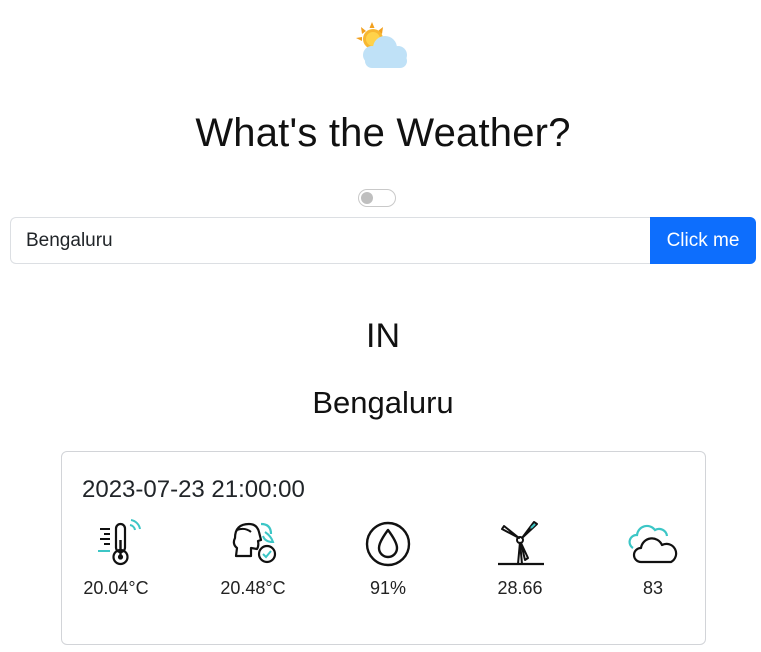  I want to click on cloudiness-stat: 83, so click(653, 563).